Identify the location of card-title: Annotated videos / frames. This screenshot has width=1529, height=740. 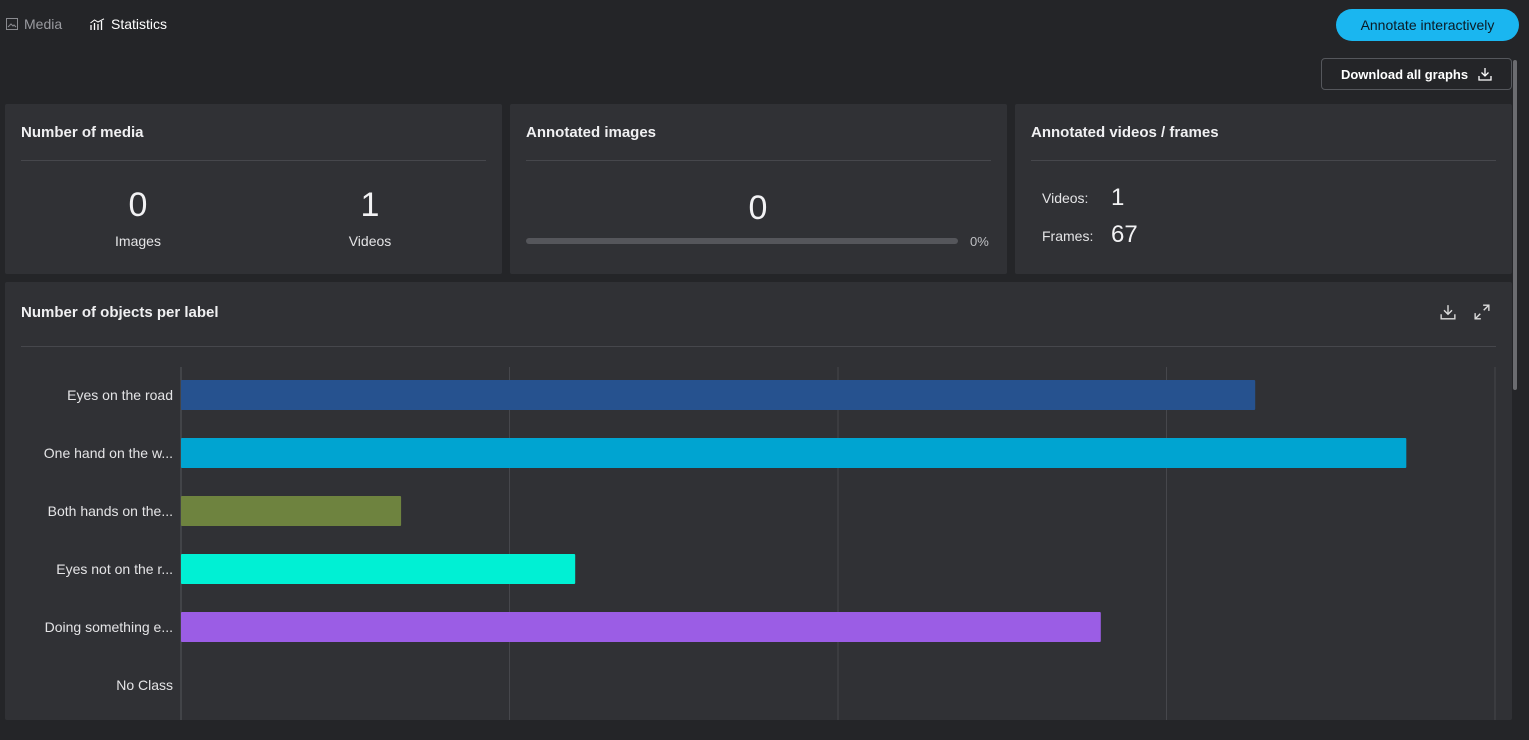
(1125, 132).